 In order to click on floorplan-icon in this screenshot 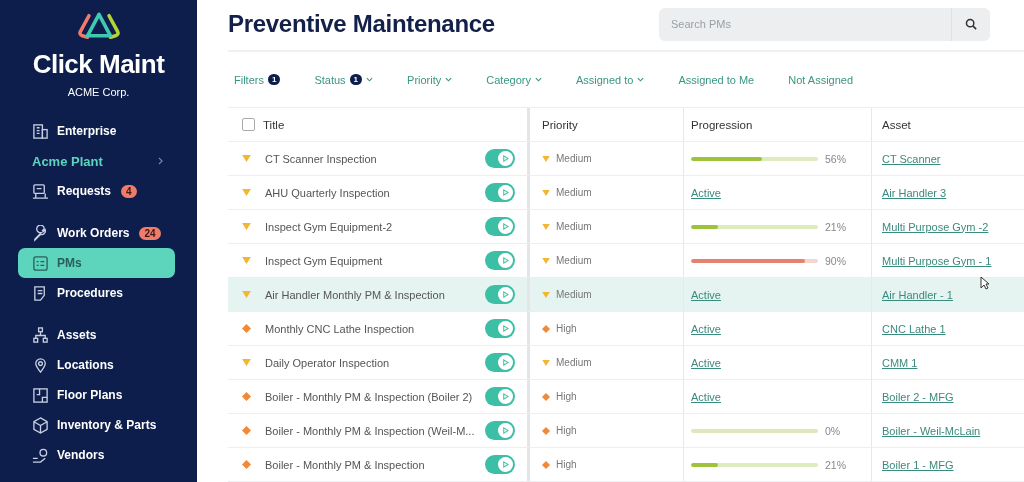, I will do `click(40, 395)`.